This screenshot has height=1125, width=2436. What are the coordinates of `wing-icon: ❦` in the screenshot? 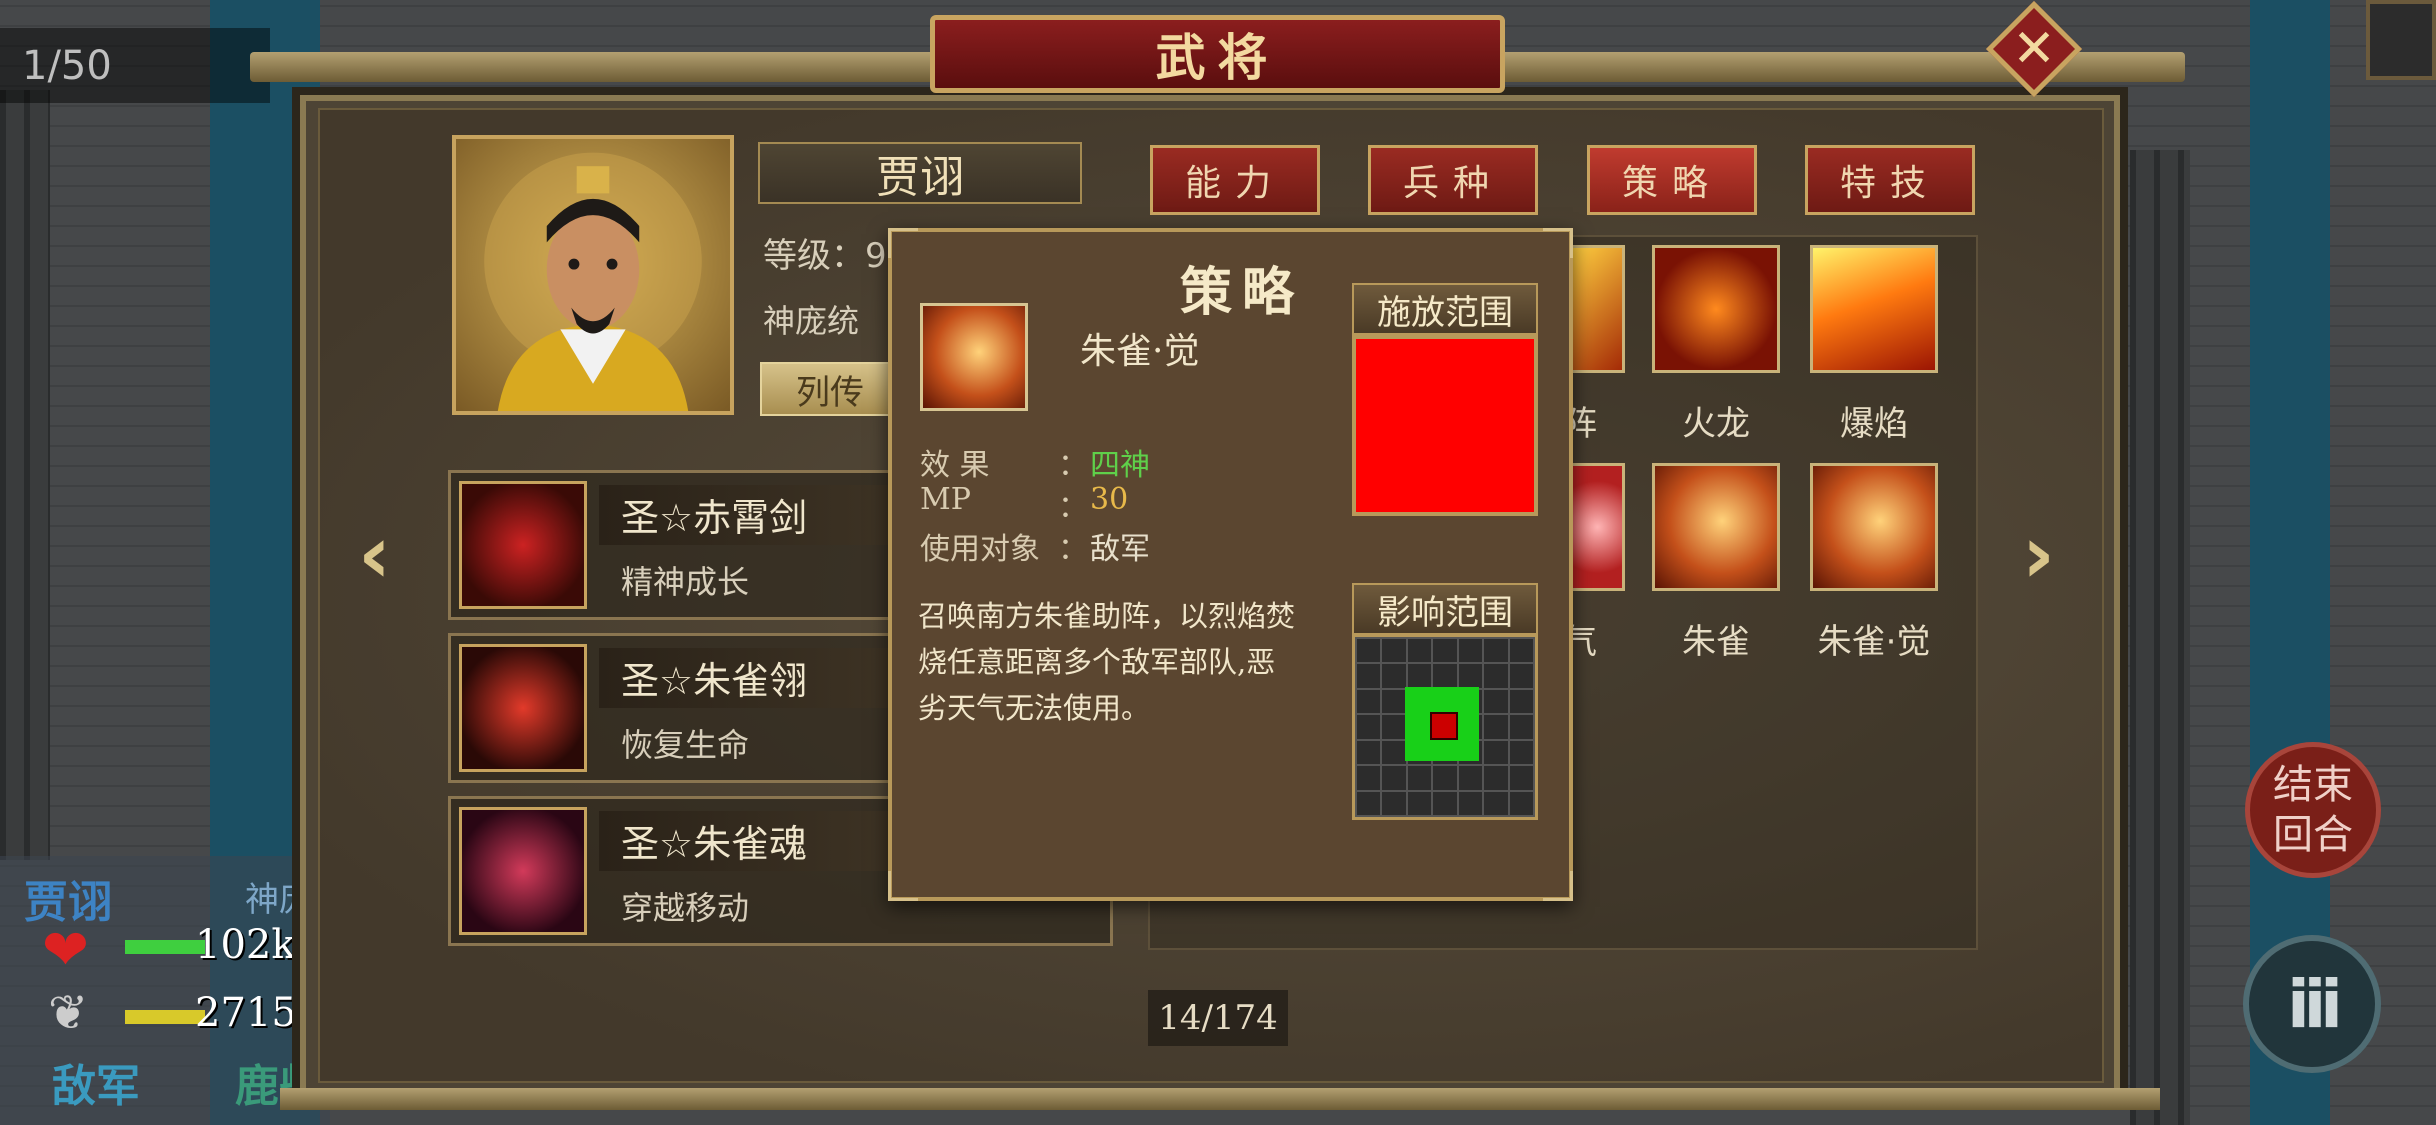 It's located at (68, 1013).